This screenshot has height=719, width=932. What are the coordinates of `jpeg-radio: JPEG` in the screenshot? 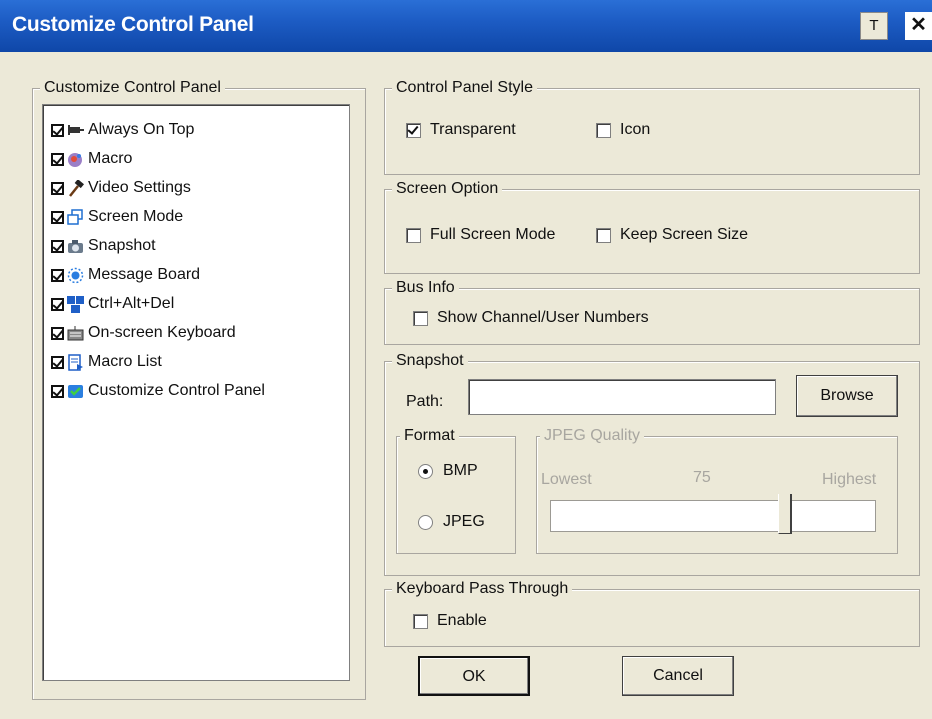 It's located at (451, 522).